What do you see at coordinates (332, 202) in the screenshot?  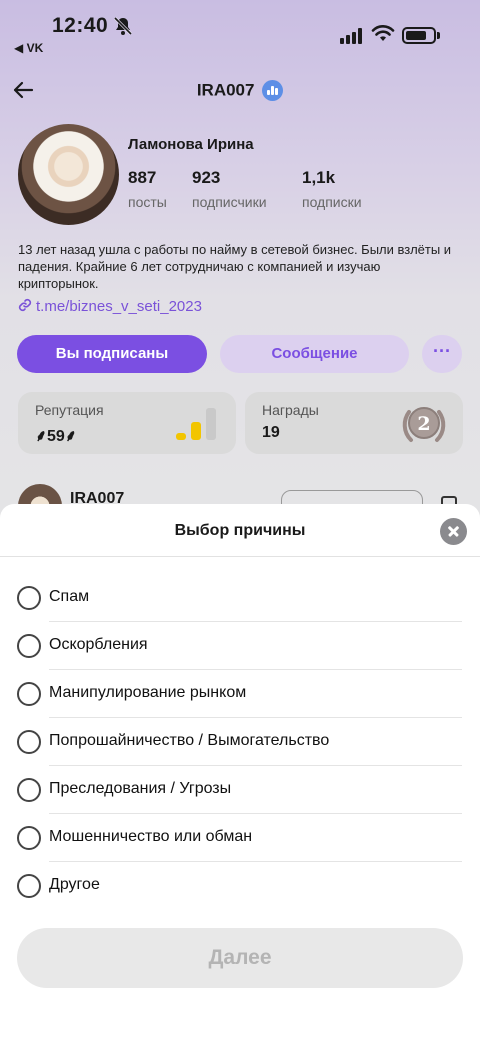 I see `stat-label: подписки` at bounding box center [332, 202].